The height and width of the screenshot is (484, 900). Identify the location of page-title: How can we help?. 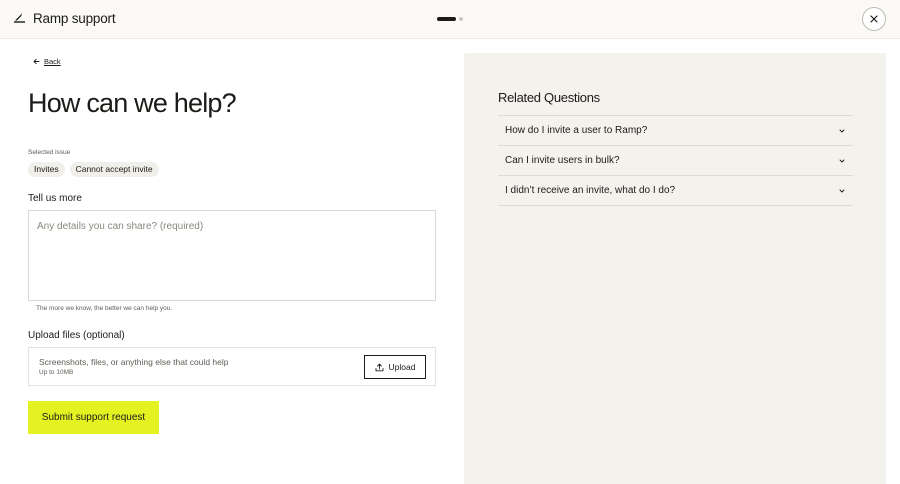
(132, 103).